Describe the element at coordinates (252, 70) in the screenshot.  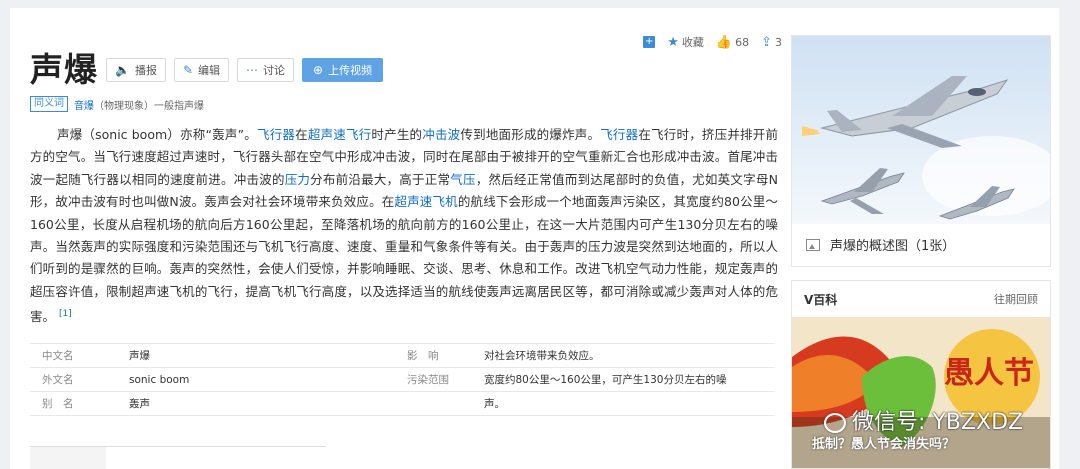
I see `chat-icon: ⋯` at that location.